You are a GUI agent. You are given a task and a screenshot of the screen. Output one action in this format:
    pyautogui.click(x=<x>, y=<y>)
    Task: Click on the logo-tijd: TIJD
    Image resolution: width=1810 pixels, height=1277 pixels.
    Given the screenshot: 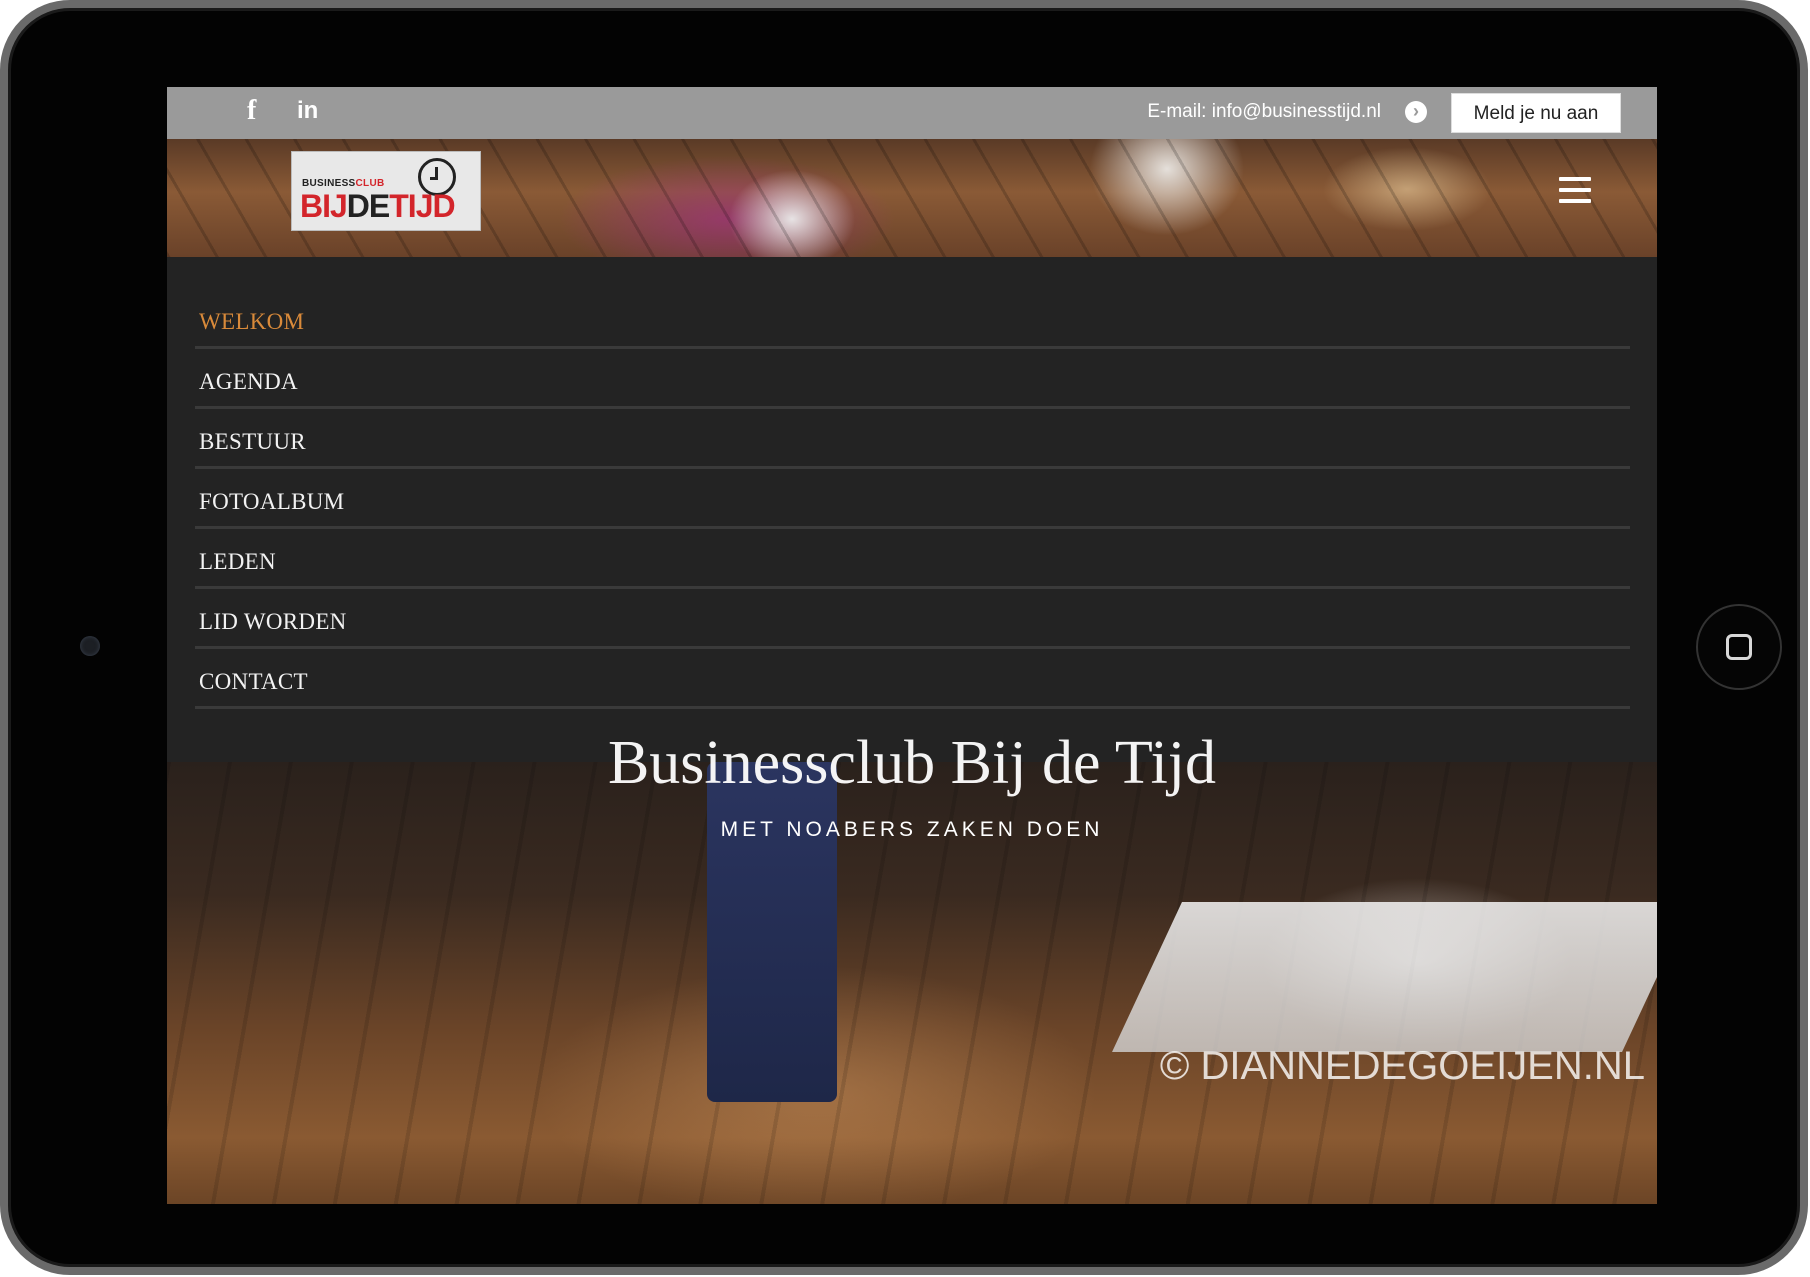 What is the action you would take?
    pyautogui.click(x=422, y=206)
    